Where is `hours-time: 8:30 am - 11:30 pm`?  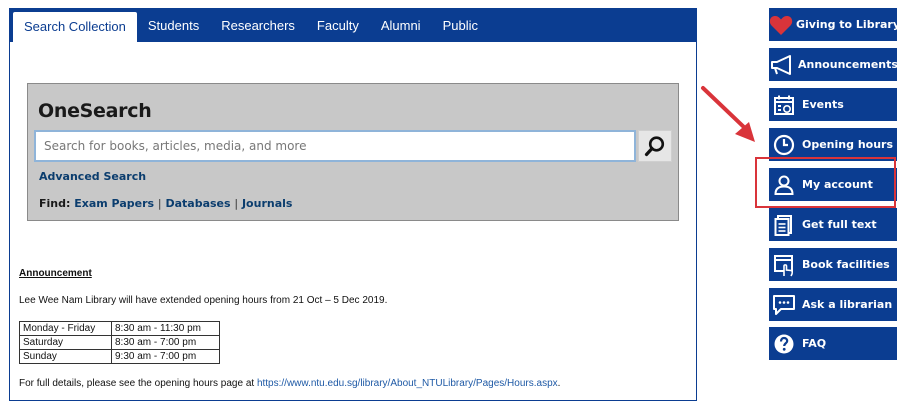
hours-time: 8:30 am - 11:30 pm is located at coordinates (165, 328).